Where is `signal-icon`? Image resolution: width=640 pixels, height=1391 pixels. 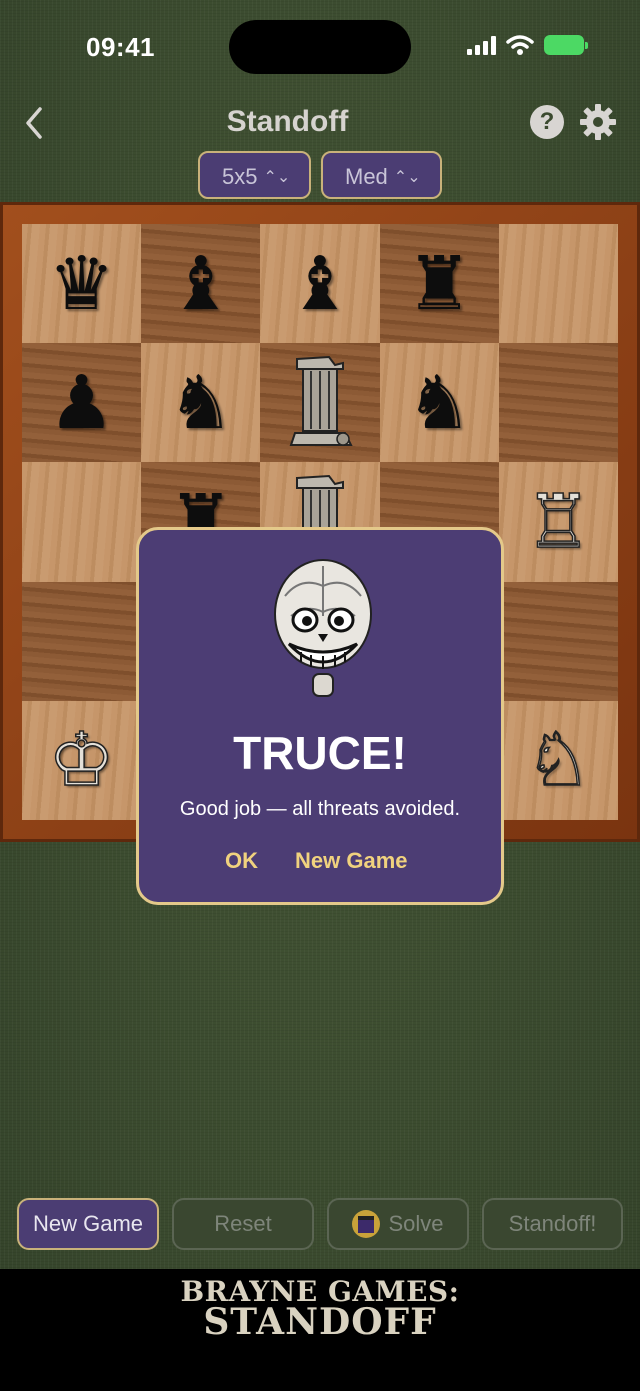 signal-icon is located at coordinates (481, 45).